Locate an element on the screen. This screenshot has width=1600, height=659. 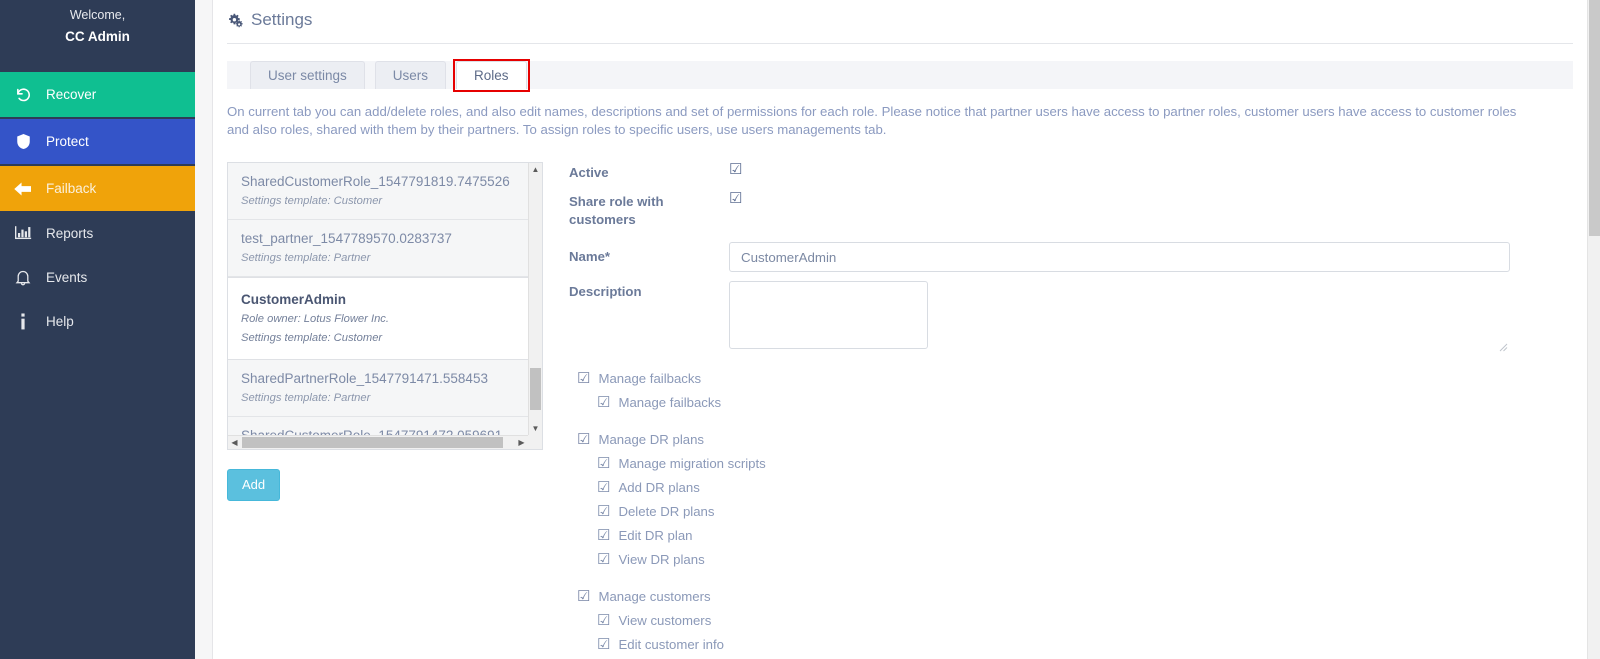
tab-label: User settings is located at coordinates (307, 75).